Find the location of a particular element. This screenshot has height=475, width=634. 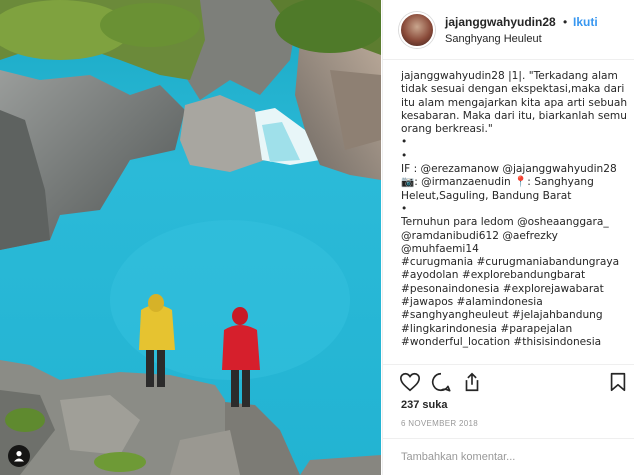

caption-first-line: jajanggwahyudin28 |1|. "Terkadang alam is located at coordinates (509, 76).